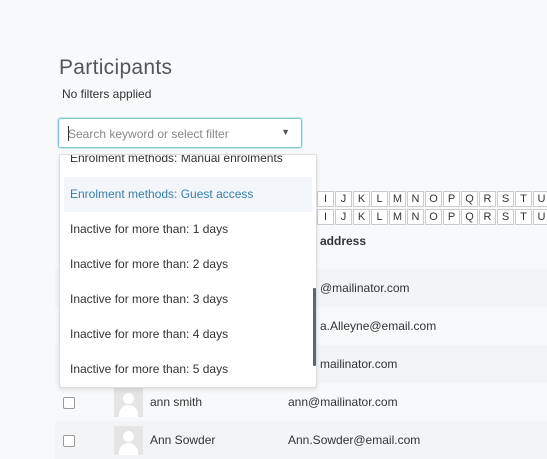 The image size is (547, 459). I want to click on surname-initials-bar: I J K L M N O P Q R S T U, so click(432, 217).